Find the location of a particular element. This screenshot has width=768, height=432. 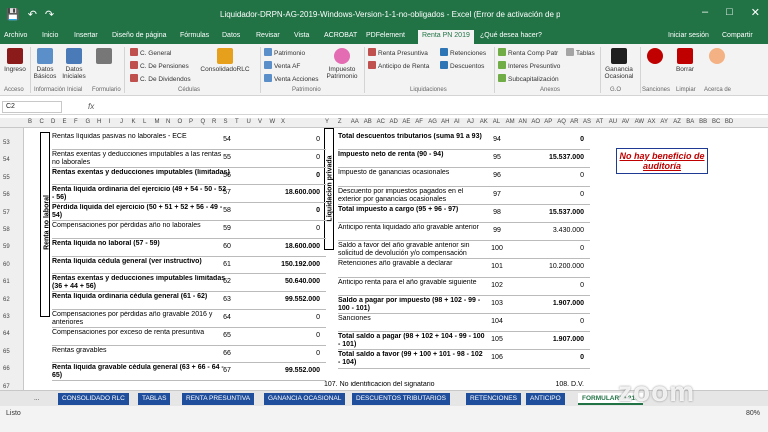

row-header: 65 is located at coordinates (6, 352).